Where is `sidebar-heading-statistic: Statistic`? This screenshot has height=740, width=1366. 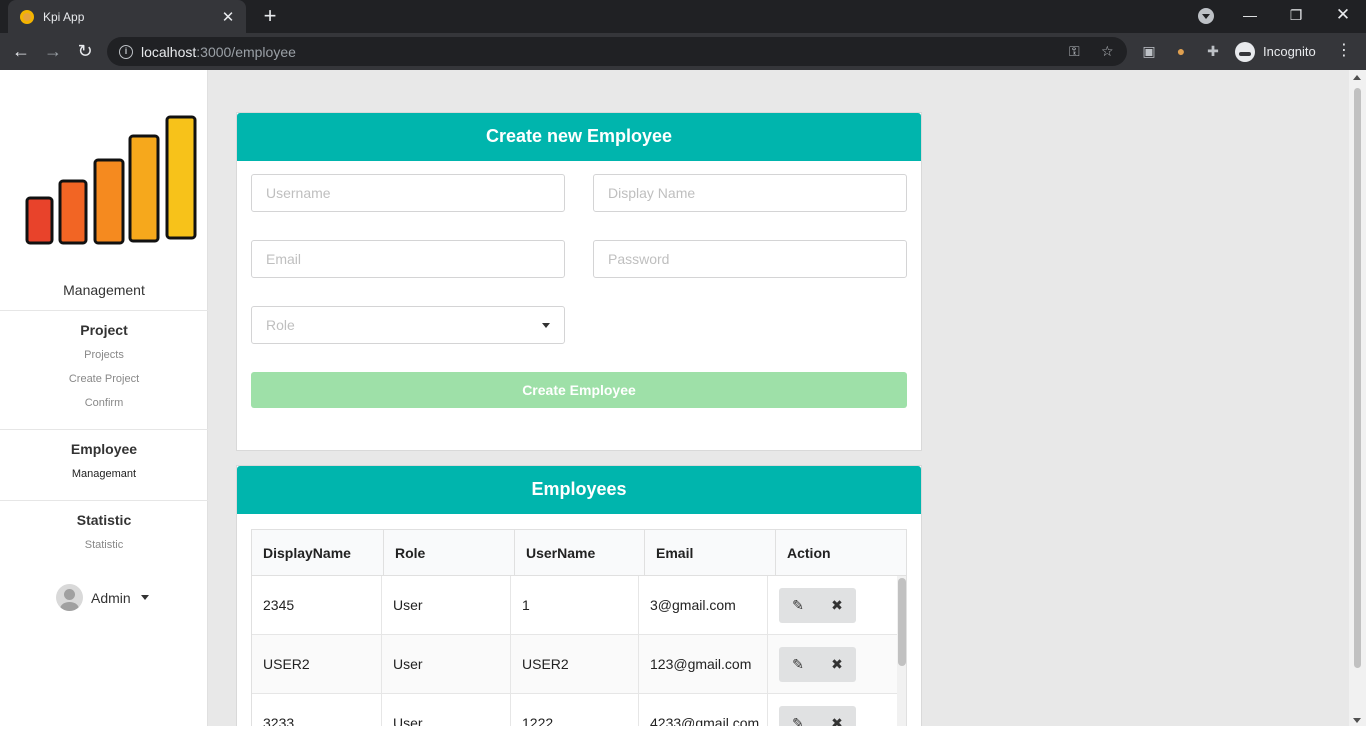
sidebar-heading-statistic: Statistic is located at coordinates (104, 520).